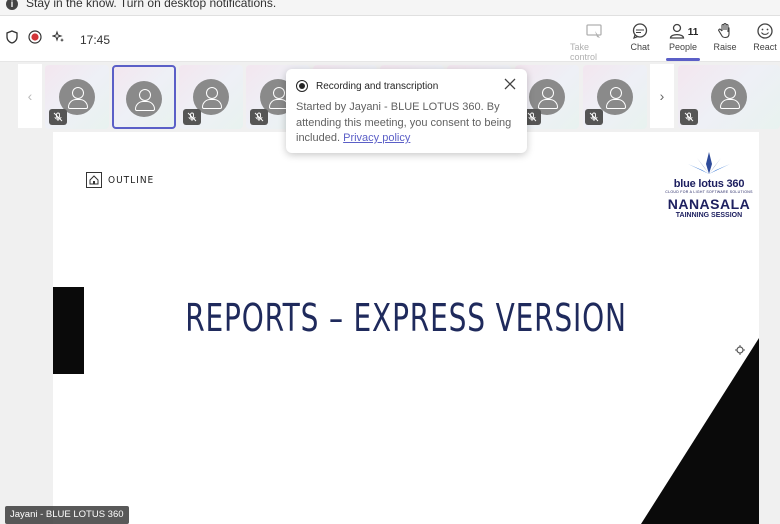 Image resolution: width=780 pixels, height=524 pixels. I want to click on people-active-indicator, so click(683, 59).